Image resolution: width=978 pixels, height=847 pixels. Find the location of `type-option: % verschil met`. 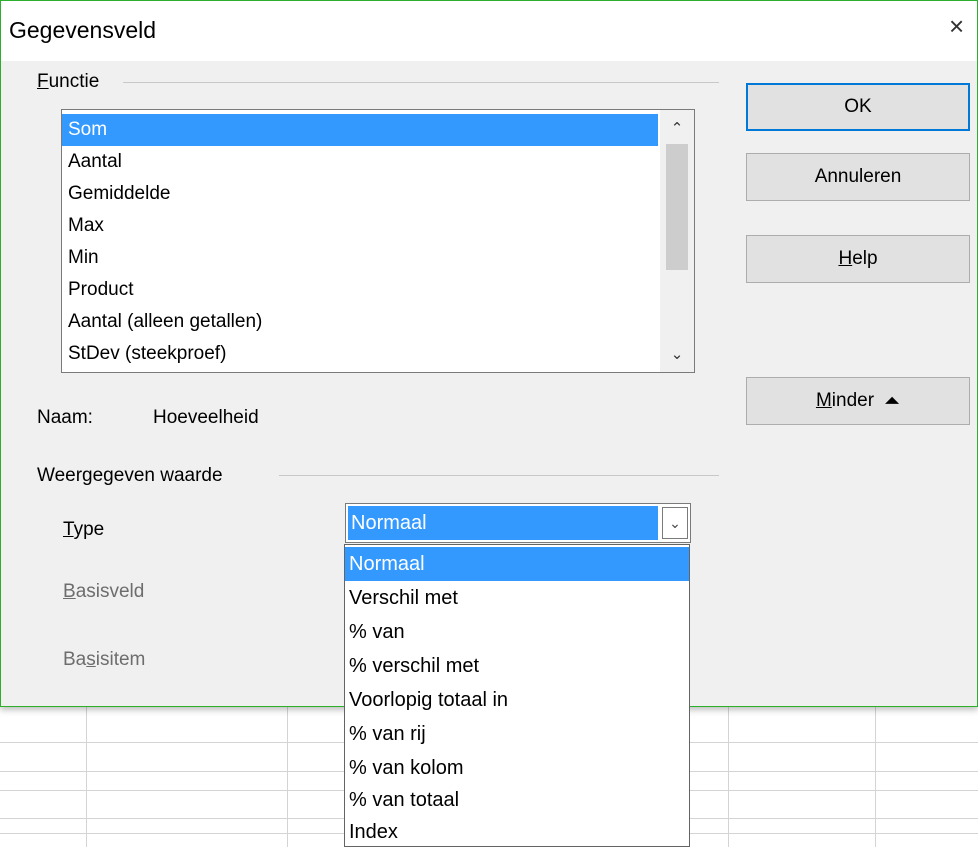

type-option: % verschil met is located at coordinates (517, 666).